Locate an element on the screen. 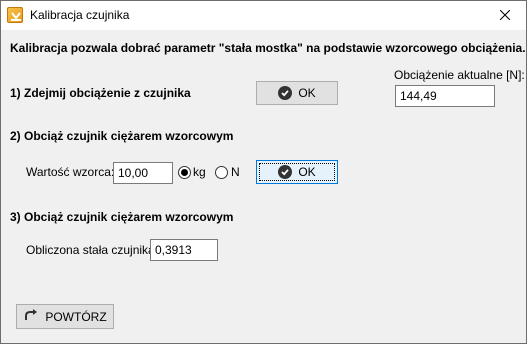 The image size is (527, 344). close-icon is located at coordinates (505, 16).